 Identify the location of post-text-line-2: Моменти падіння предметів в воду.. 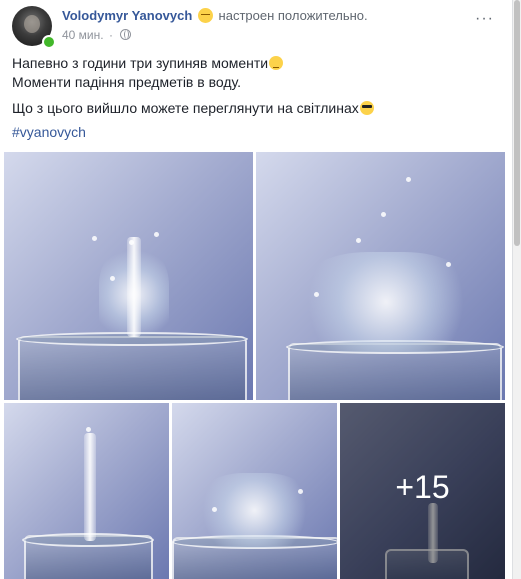
(127, 82).